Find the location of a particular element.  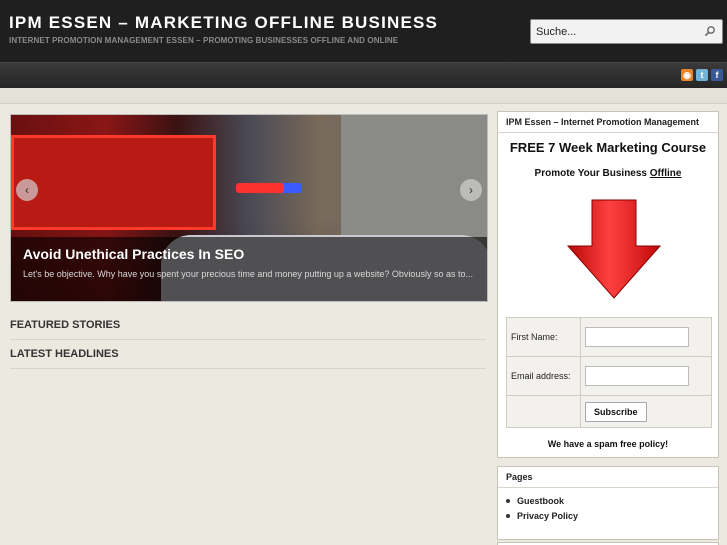

offline-link: Offline is located at coordinates (666, 173).